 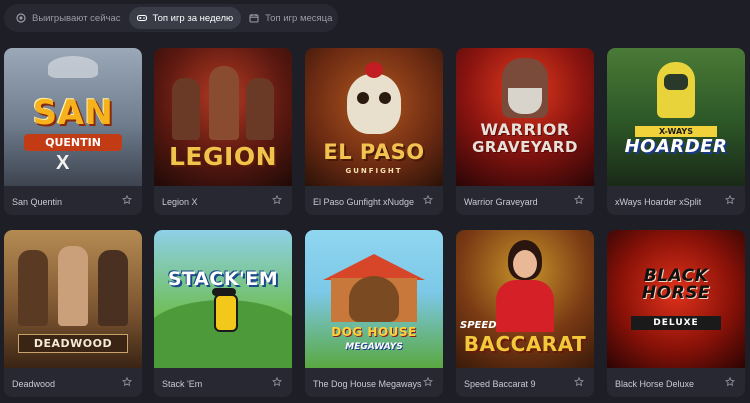 I want to click on game-title: Black Horse Deluxe, so click(x=655, y=384).